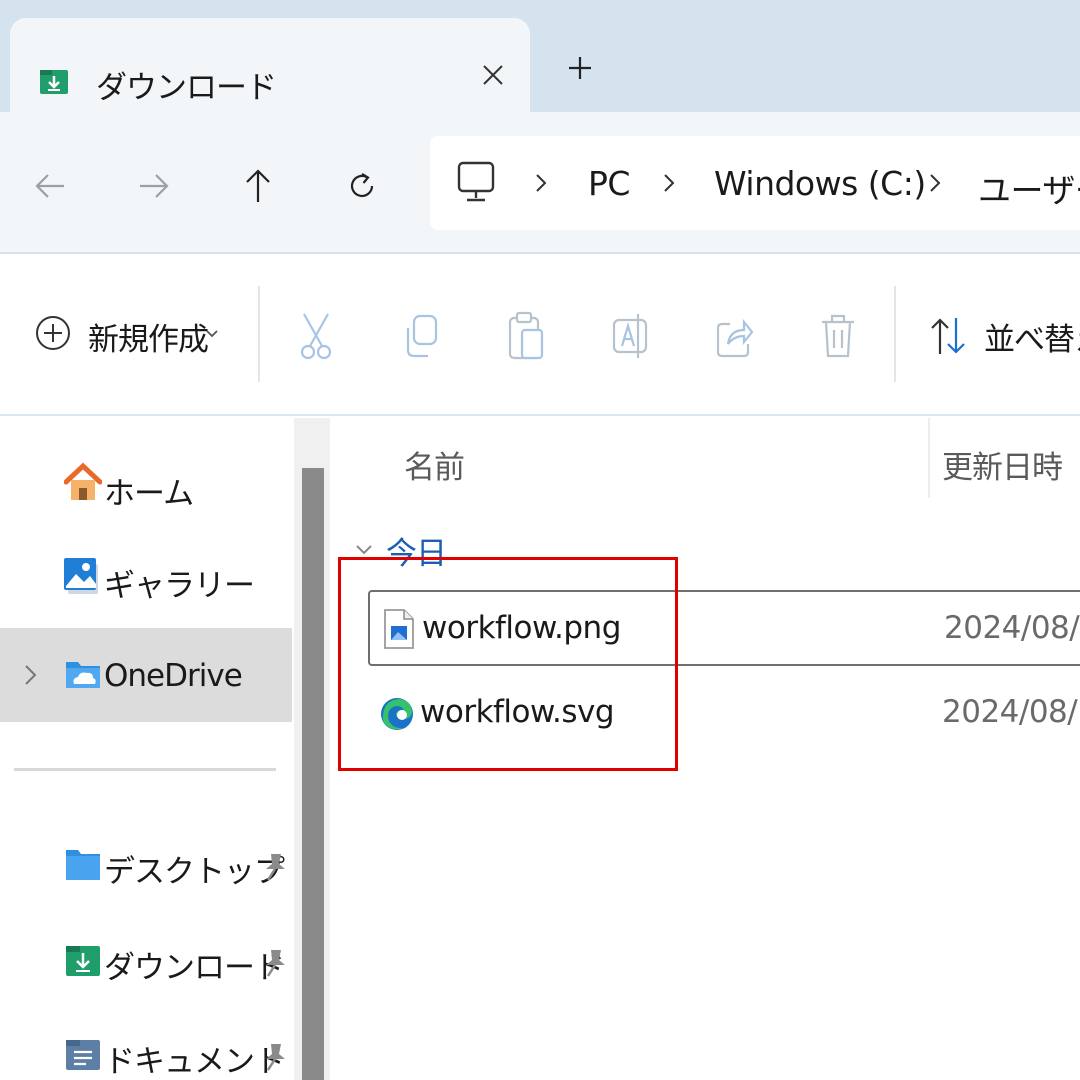 This screenshot has width=1080, height=1080. I want to click on sidebar-item-label: ギャラリー, so click(179, 586).